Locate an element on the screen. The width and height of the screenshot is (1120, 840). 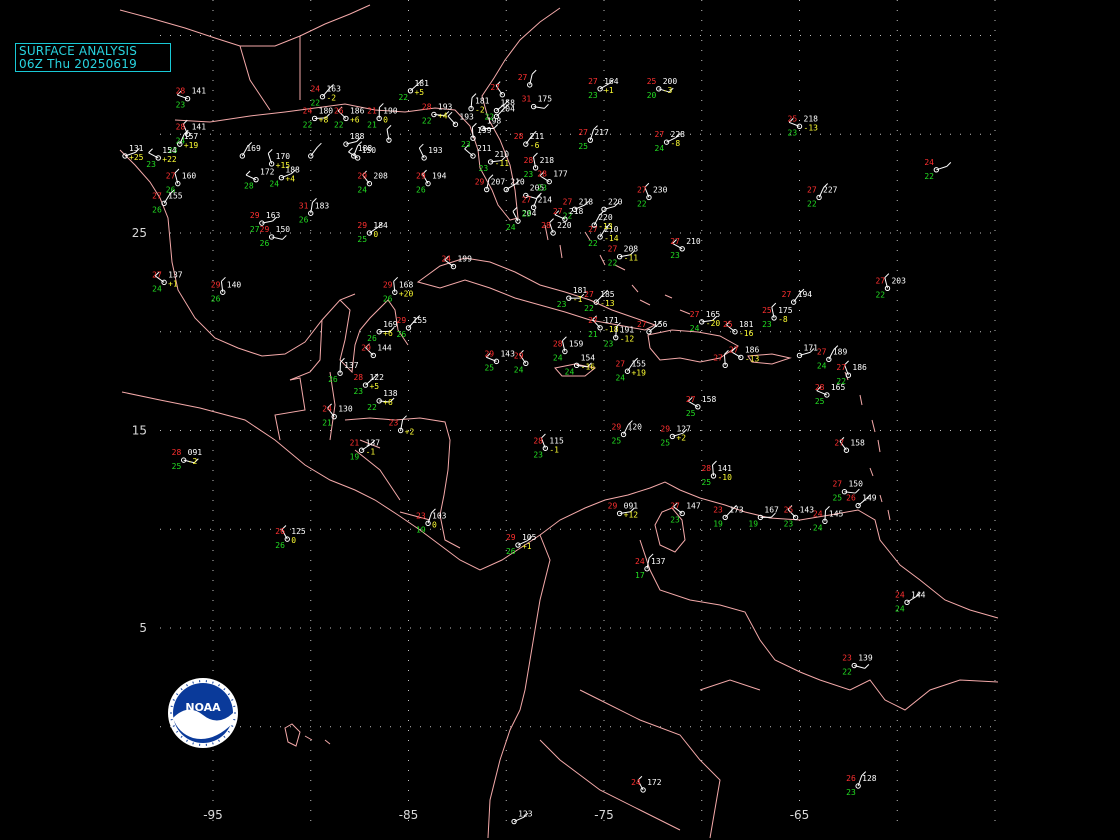
station-plot: 27 158 is located at coordinates (849, 444).